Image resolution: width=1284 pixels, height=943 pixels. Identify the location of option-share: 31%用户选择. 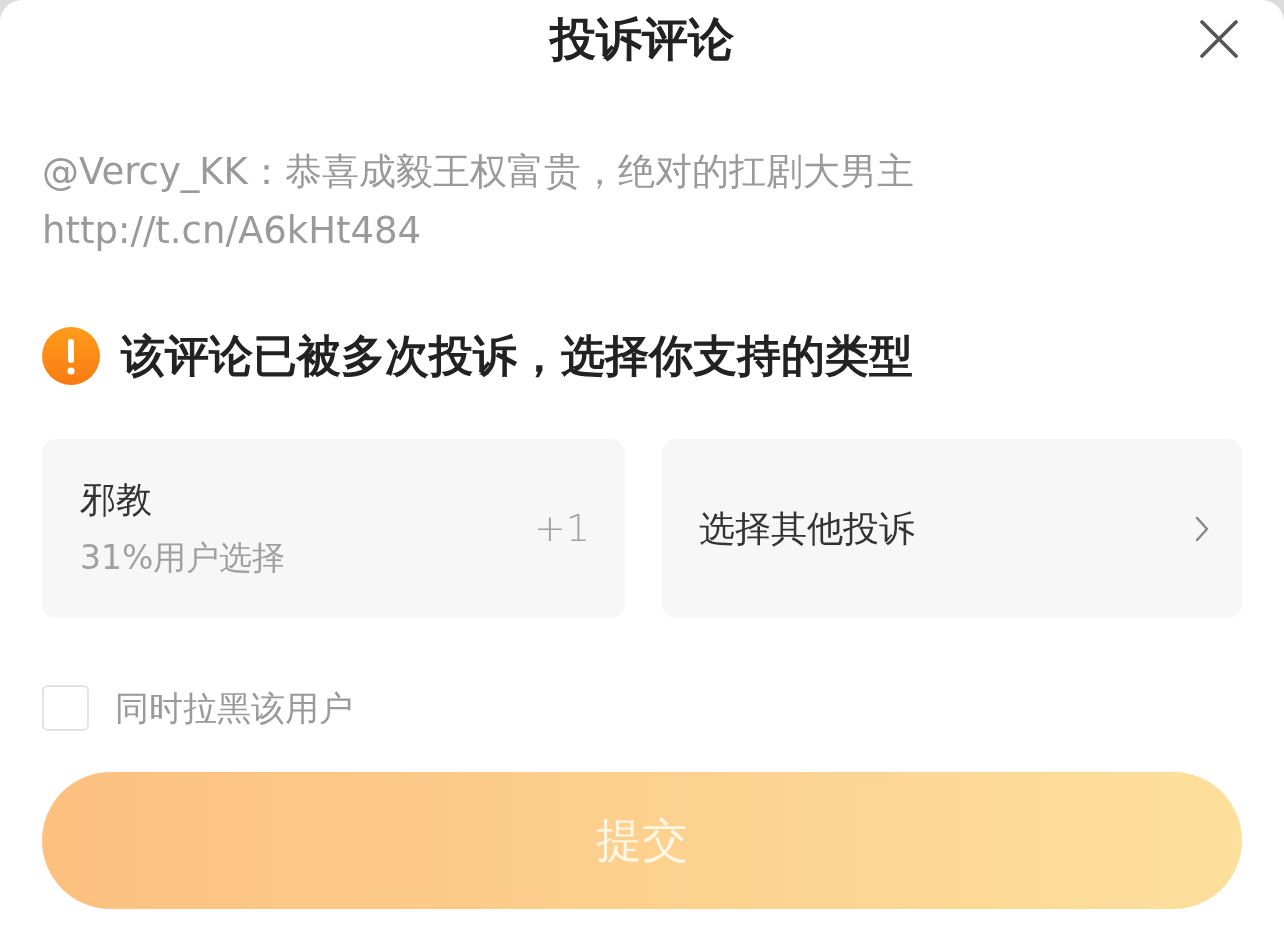
(183, 557).